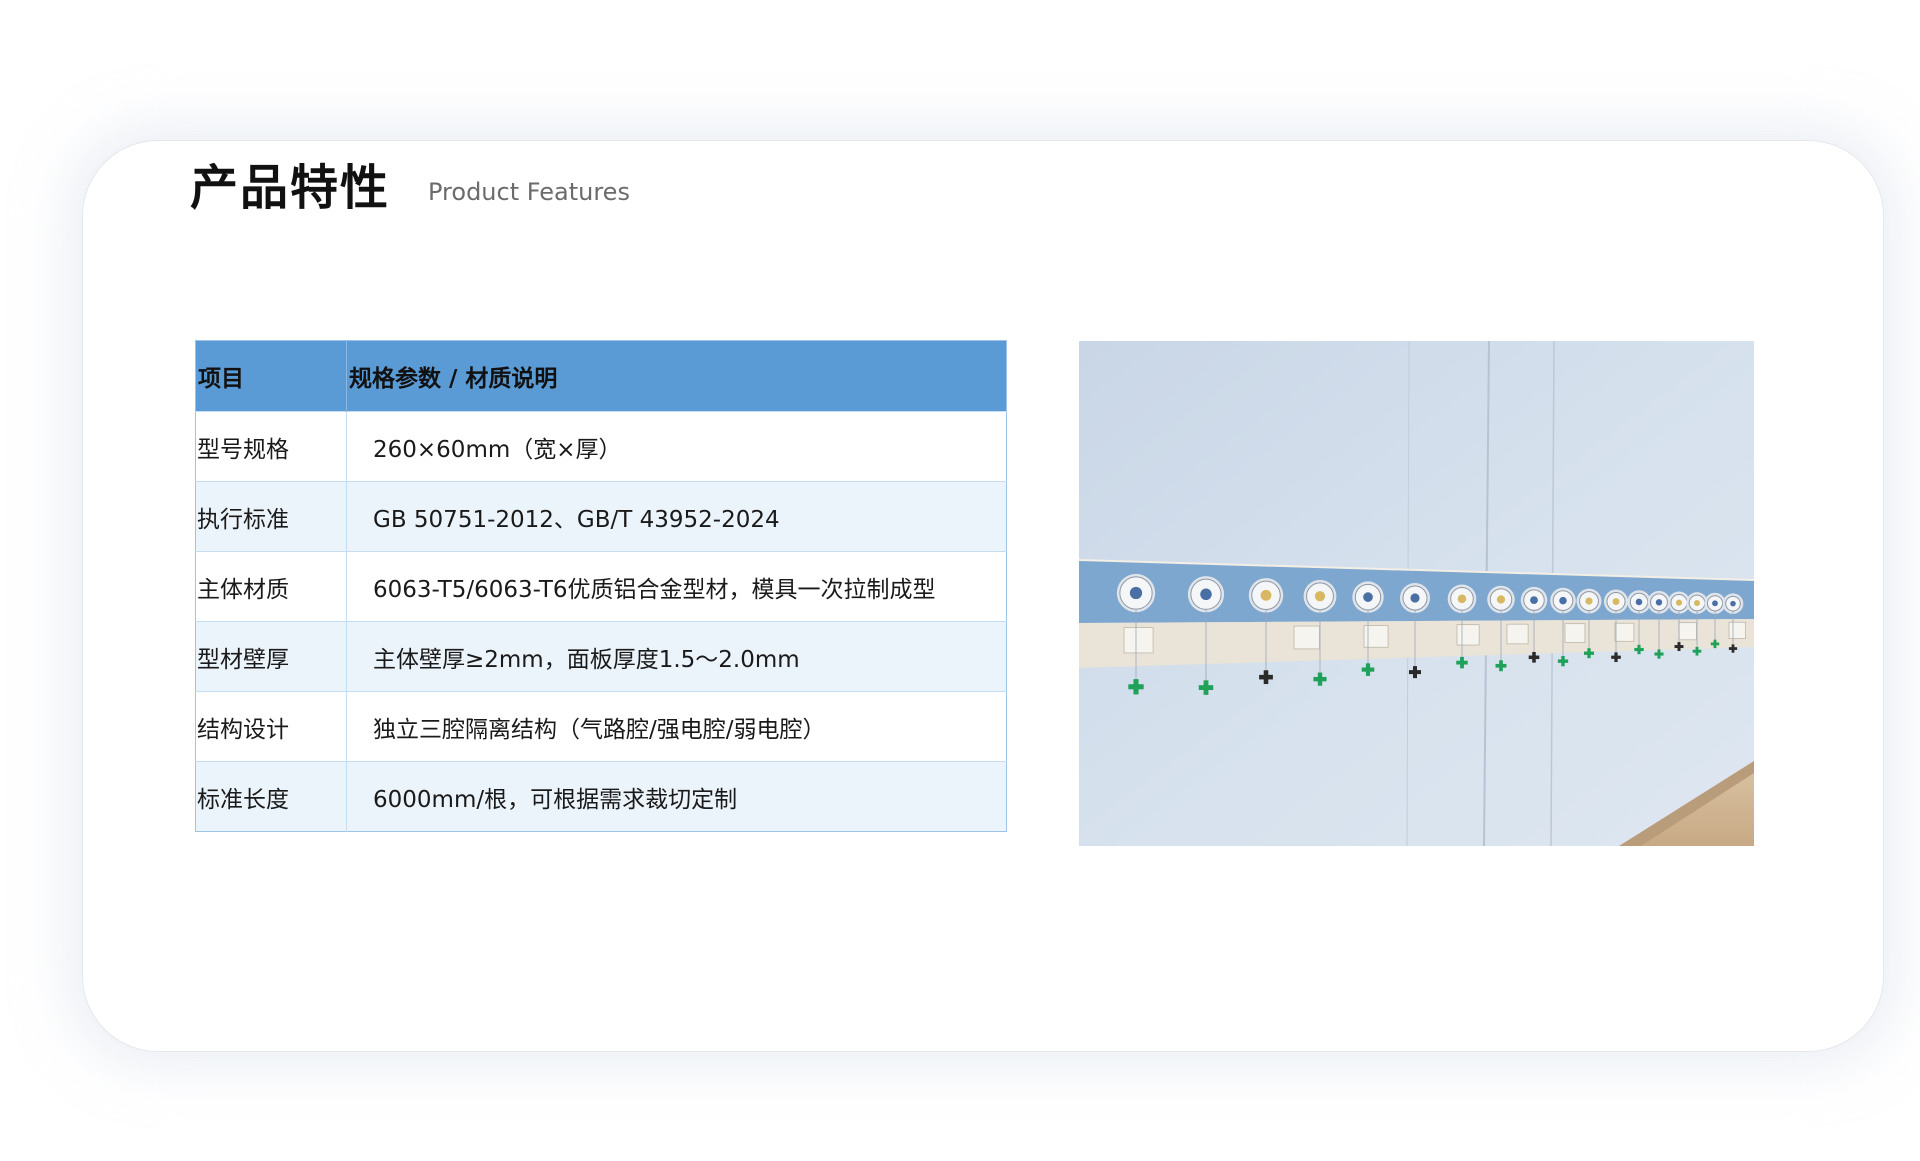 Image resolution: width=1920 pixels, height=1161 pixels. Describe the element at coordinates (529, 192) in the screenshot. I see `page-subtitle: Product Features` at that location.